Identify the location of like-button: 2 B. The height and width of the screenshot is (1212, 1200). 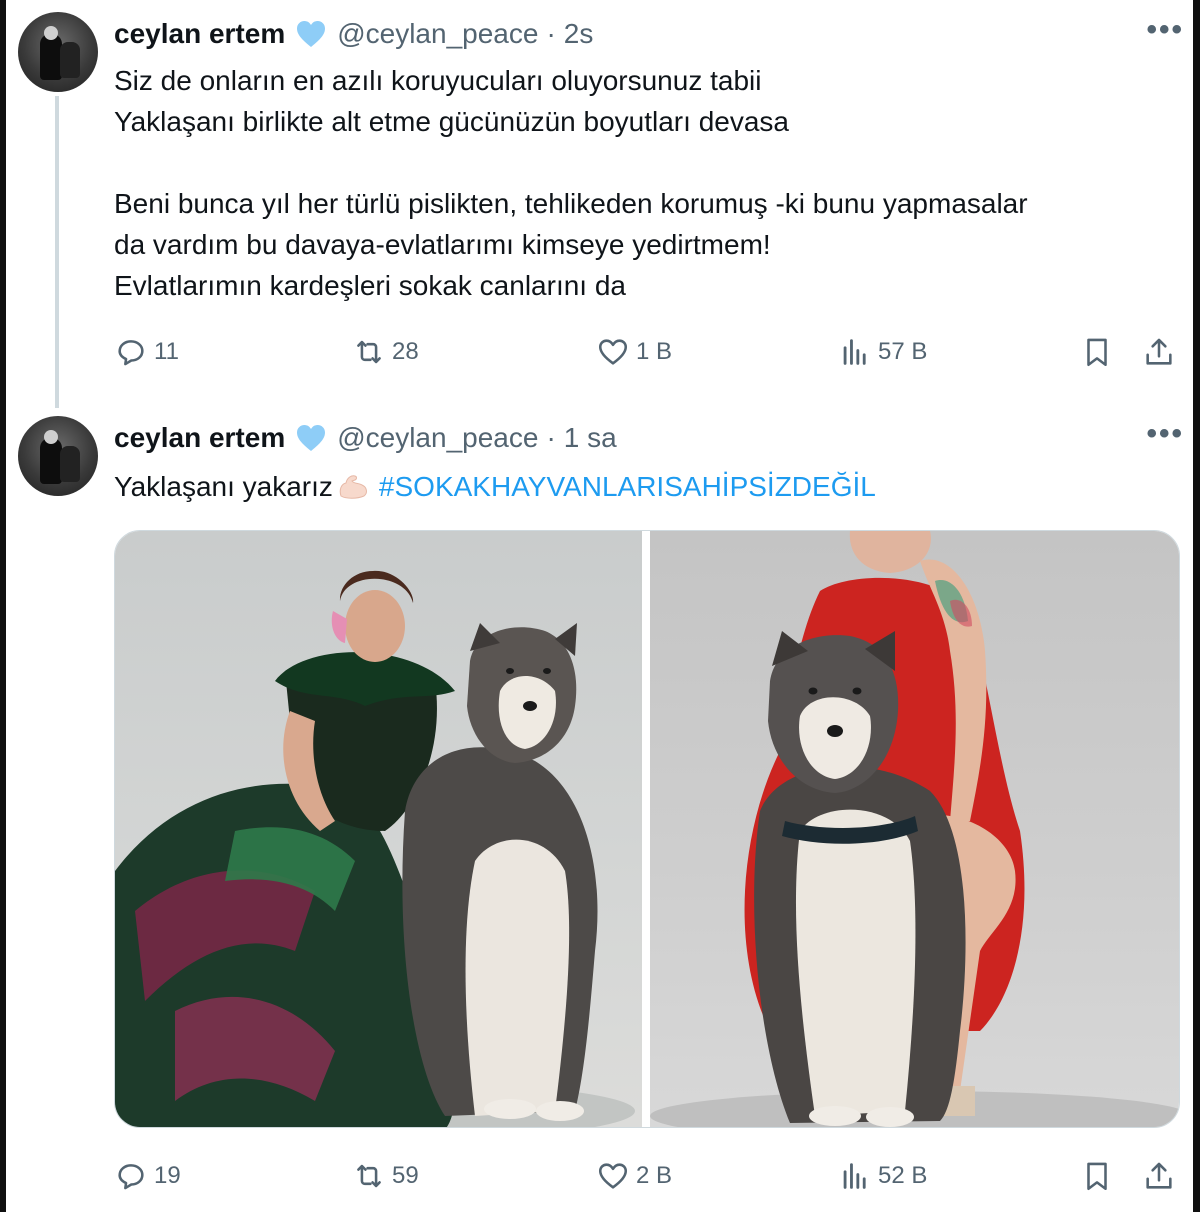
(634, 1176).